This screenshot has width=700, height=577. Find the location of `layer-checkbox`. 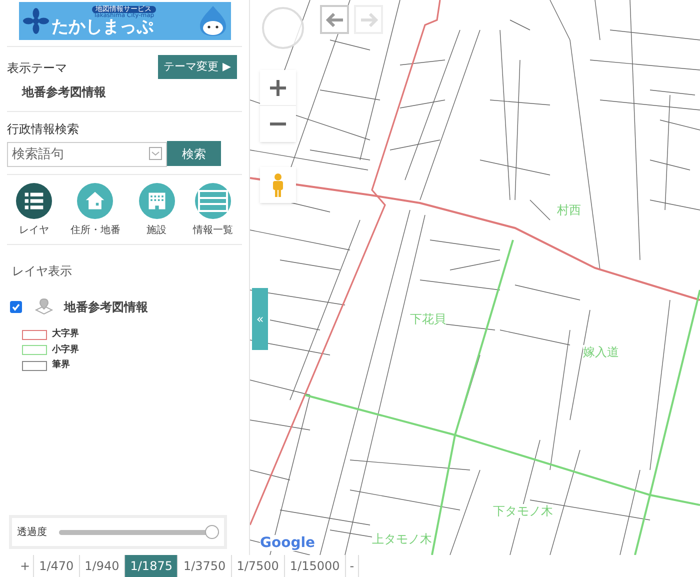

layer-checkbox is located at coordinates (16, 307).